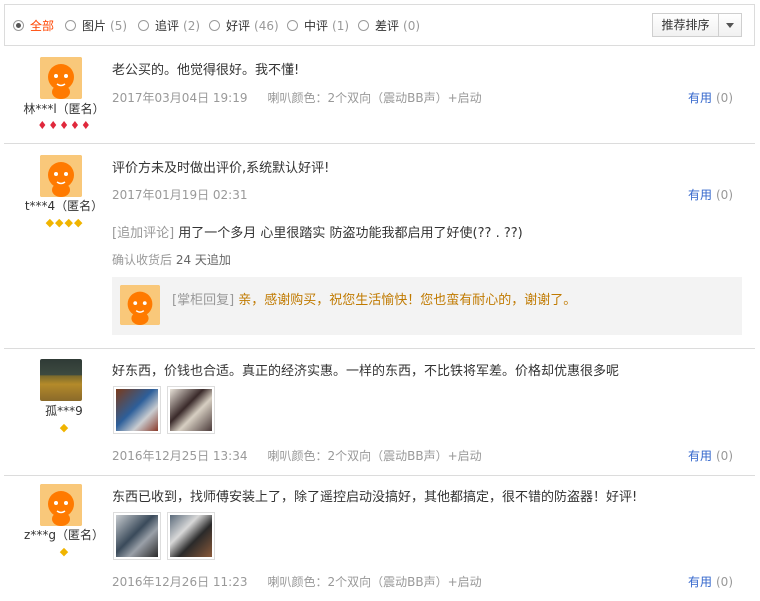 This screenshot has width=760, height=601. What do you see at coordinates (42, 26) in the screenshot?
I see `filter-label: 全部` at bounding box center [42, 26].